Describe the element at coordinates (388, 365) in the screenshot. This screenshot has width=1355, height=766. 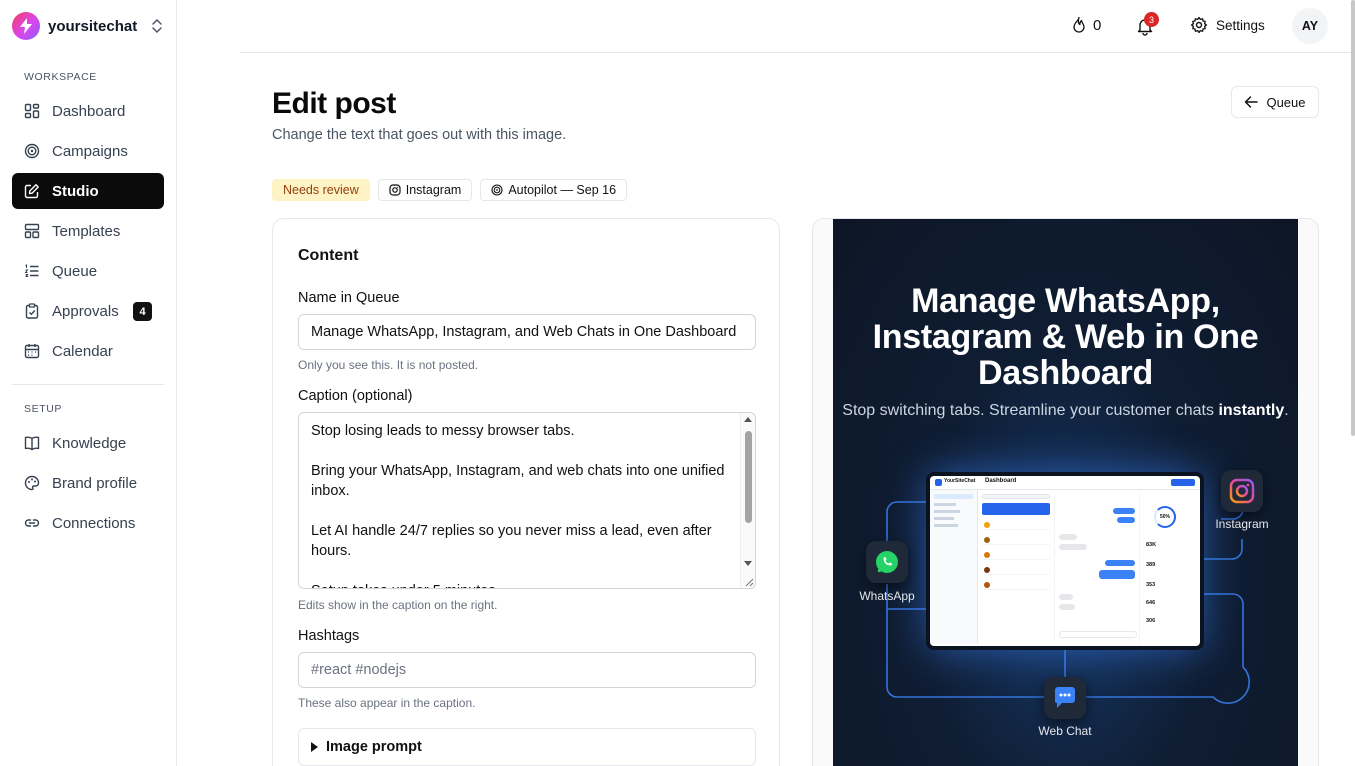
I see `name-help-text: Only you see this. It is not posted.` at that location.